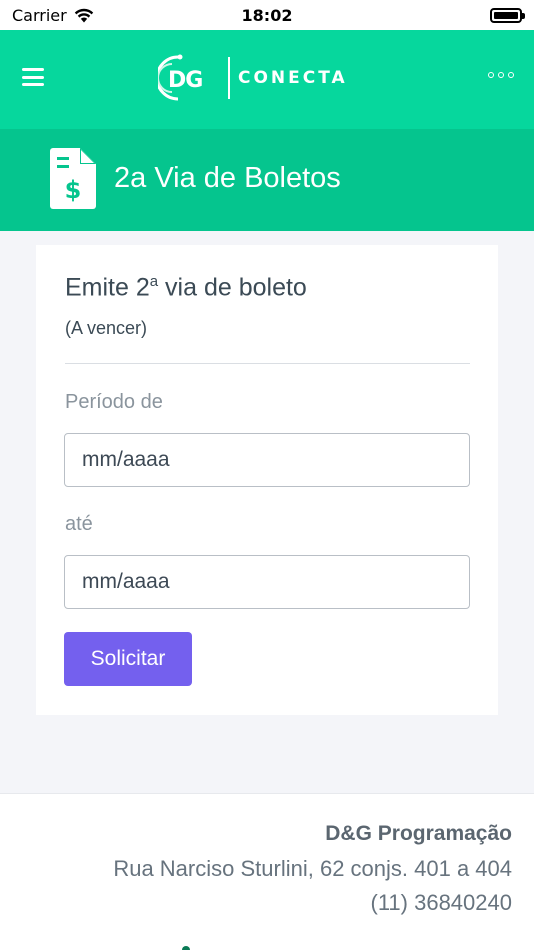 This screenshot has width=534, height=950. Describe the element at coordinates (79, 524) in the screenshot. I see `period-to-label: até` at that location.